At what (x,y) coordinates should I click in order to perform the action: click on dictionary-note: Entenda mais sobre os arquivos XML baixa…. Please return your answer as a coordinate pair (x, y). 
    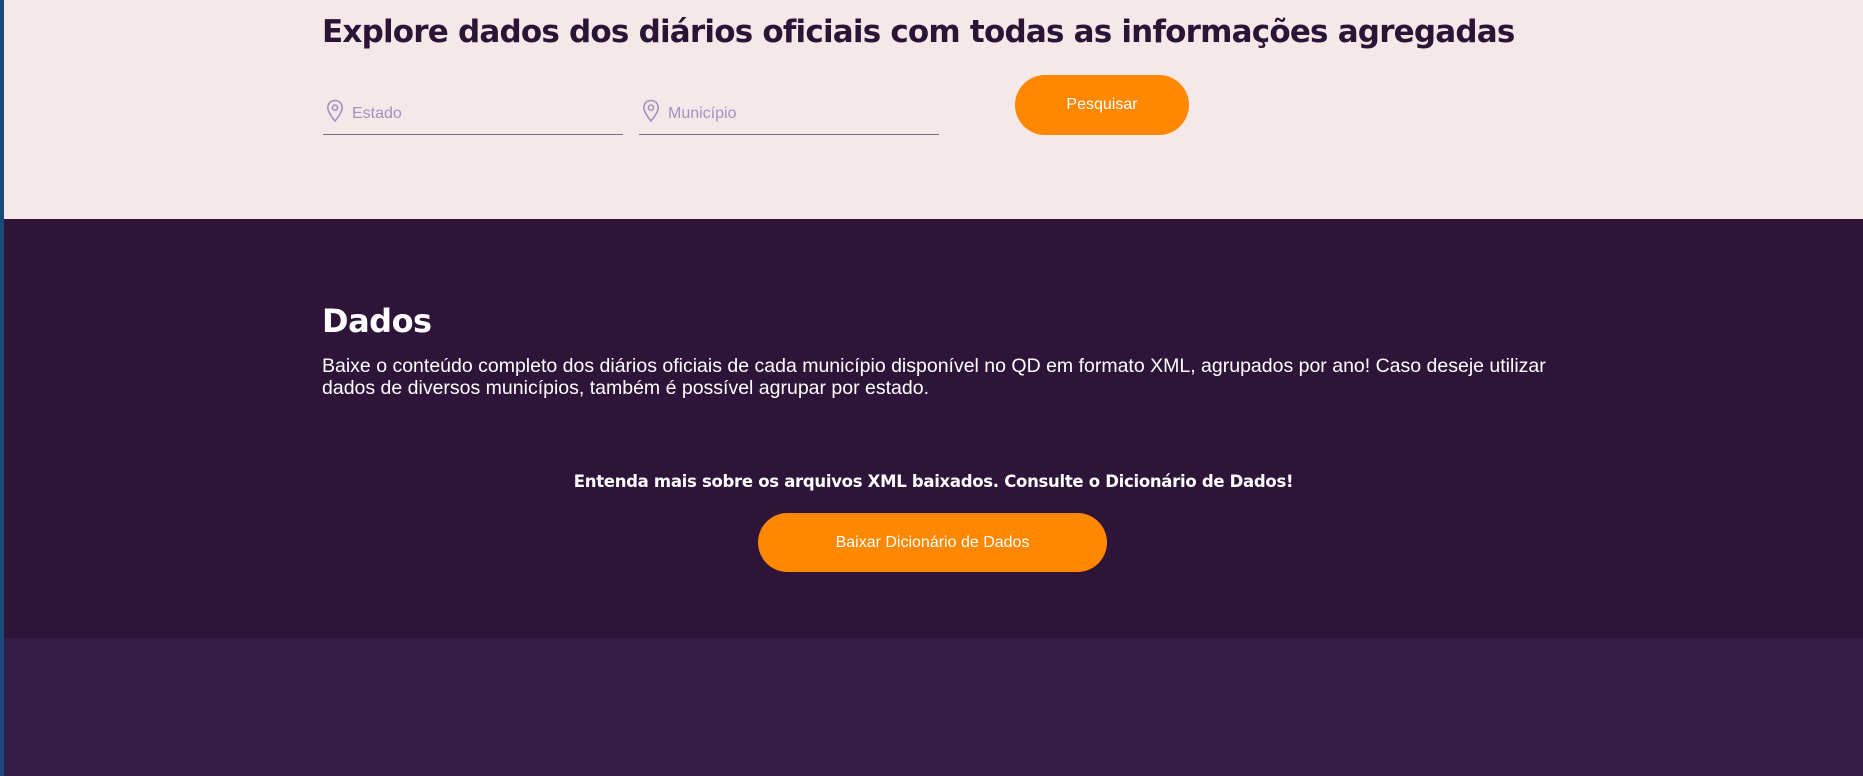
    Looking at the image, I should click on (933, 481).